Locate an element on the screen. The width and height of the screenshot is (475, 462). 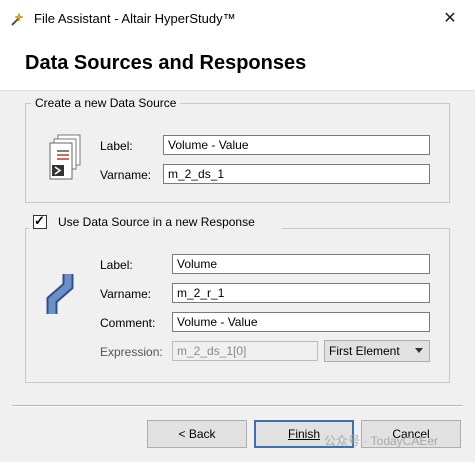
response-curve-icon is located at coordinates (60, 294).